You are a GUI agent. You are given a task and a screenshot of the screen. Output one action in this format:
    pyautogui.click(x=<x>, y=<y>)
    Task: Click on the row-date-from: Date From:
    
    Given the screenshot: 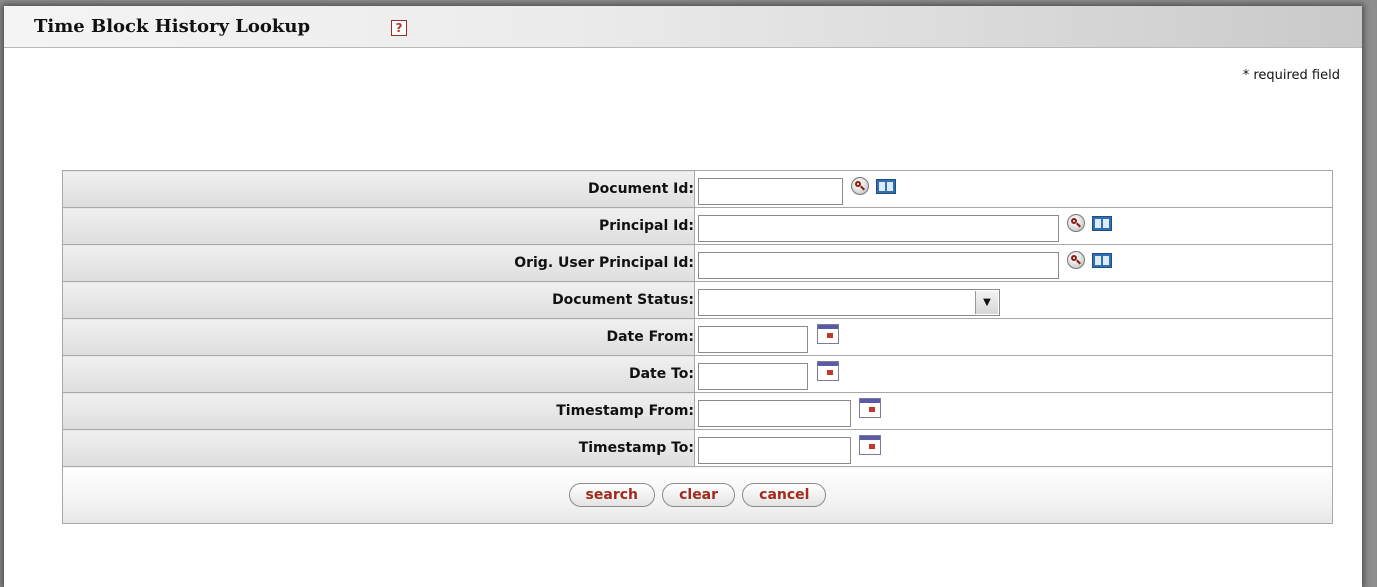 What is the action you would take?
    pyautogui.click(x=697, y=337)
    